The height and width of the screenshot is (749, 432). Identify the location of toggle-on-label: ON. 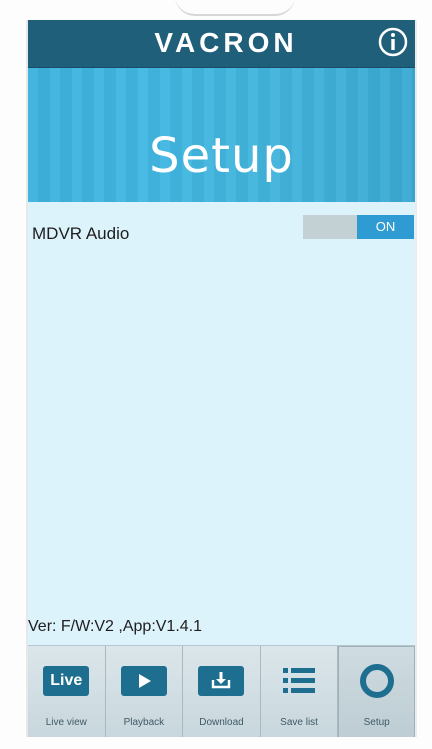
(385, 227).